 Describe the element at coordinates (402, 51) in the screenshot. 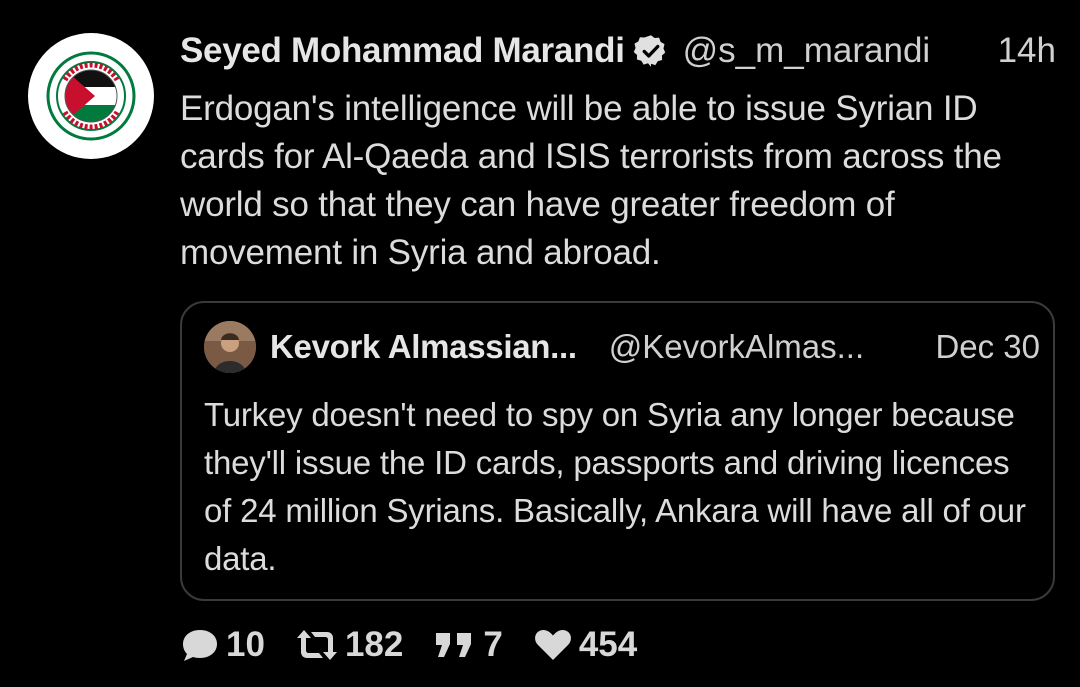

I see `author-display-name: Seyed Mohammad Marandi` at that location.